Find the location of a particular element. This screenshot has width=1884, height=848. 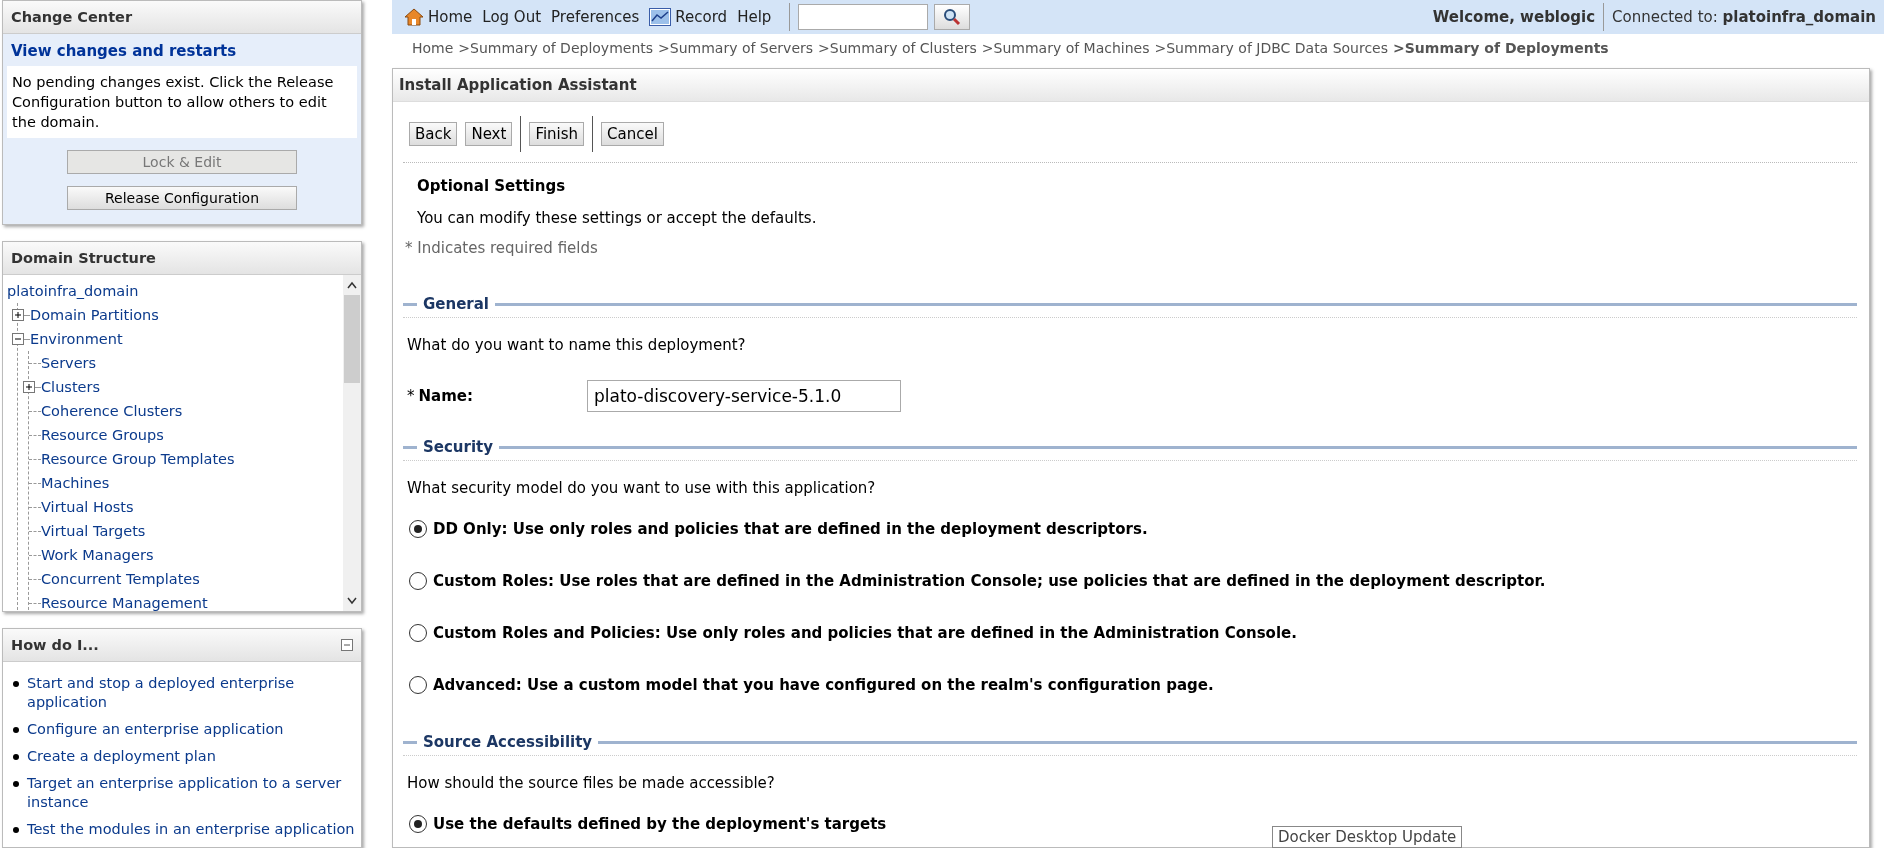

how-to-link: Configure an enterprise application is located at coordinates (155, 729).